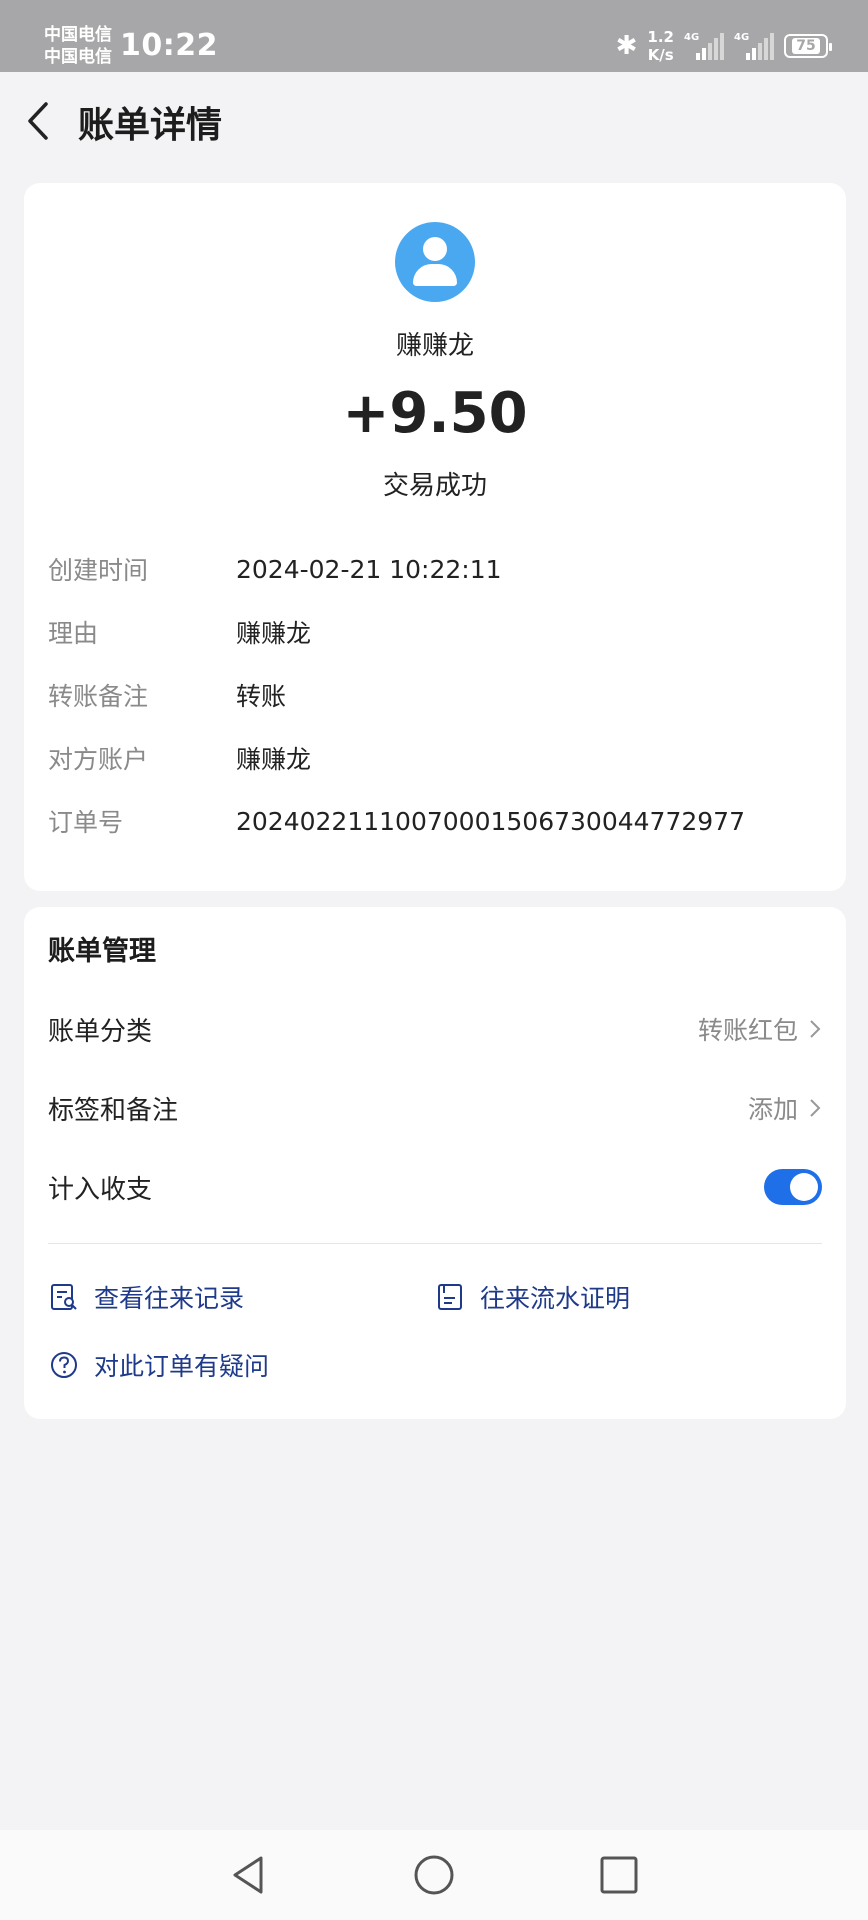  Describe the element at coordinates (435, 1243) in the screenshot. I see `divider` at that location.